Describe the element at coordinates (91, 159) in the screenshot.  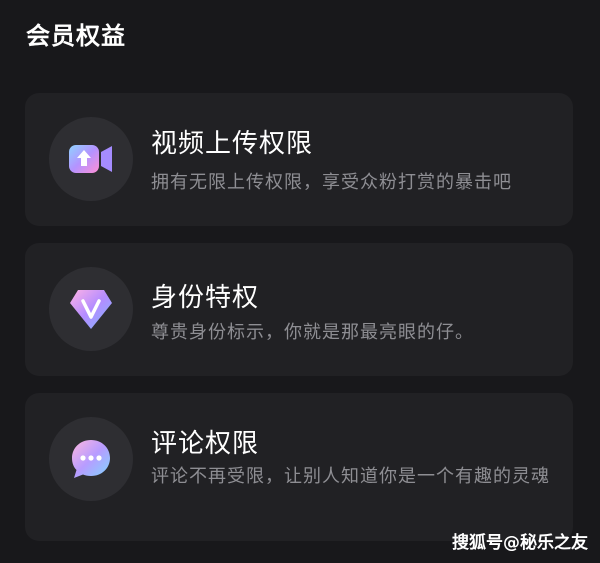
I see `video-upload-icon` at that location.